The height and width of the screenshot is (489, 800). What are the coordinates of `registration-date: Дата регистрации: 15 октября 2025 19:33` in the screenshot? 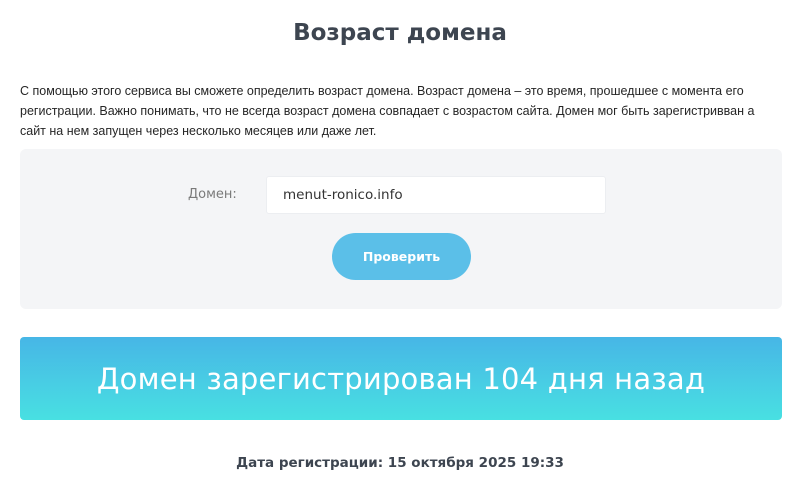 It's located at (400, 463).